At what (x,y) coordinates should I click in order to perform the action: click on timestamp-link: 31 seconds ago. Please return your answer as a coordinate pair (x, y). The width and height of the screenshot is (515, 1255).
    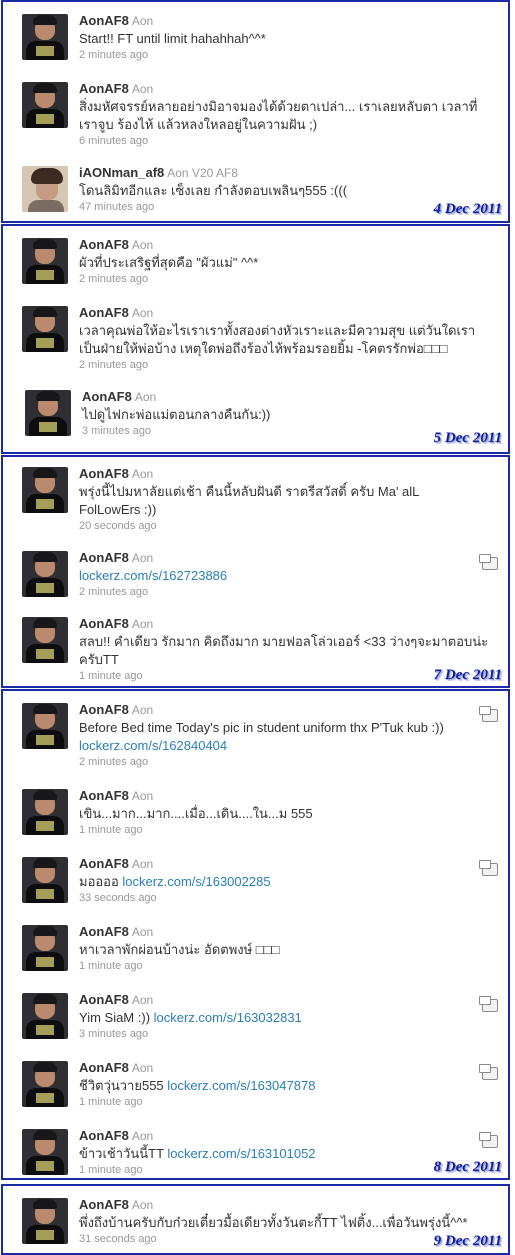
    Looking at the image, I should click on (118, 1239).